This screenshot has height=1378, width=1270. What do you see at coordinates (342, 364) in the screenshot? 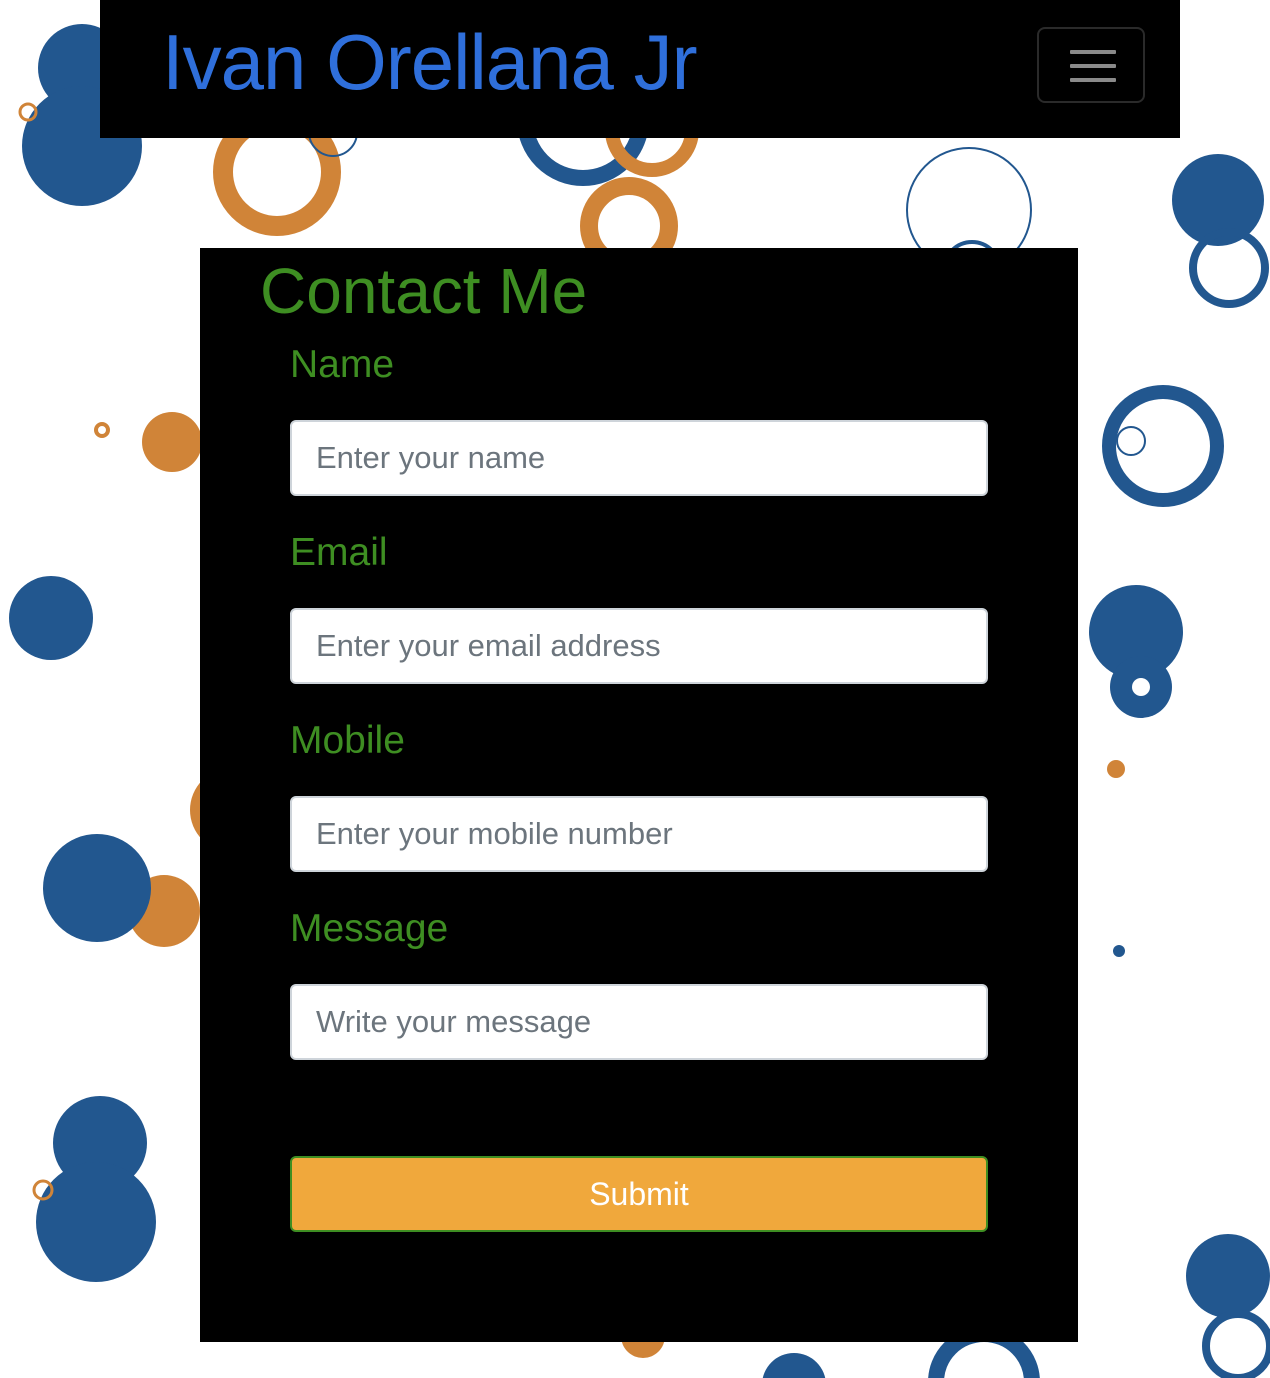
I see `name-label: Name` at bounding box center [342, 364].